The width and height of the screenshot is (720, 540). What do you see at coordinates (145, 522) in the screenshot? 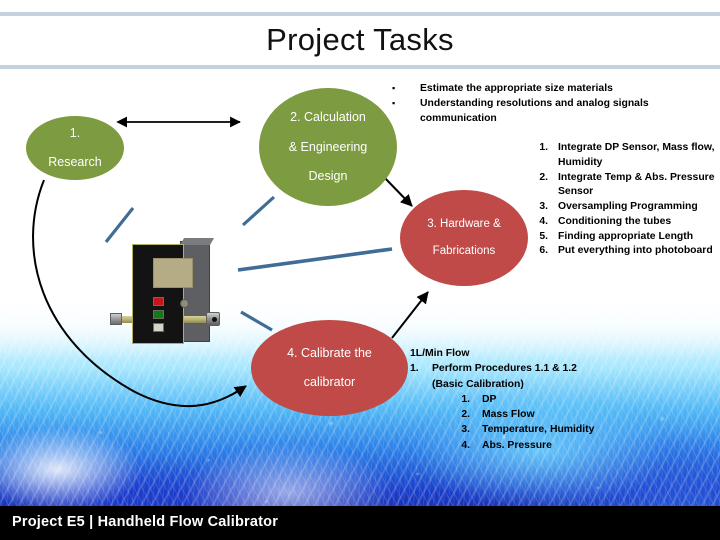
I see `footer-title: Project E5 | Handheld Flow Calibrator` at bounding box center [145, 522].